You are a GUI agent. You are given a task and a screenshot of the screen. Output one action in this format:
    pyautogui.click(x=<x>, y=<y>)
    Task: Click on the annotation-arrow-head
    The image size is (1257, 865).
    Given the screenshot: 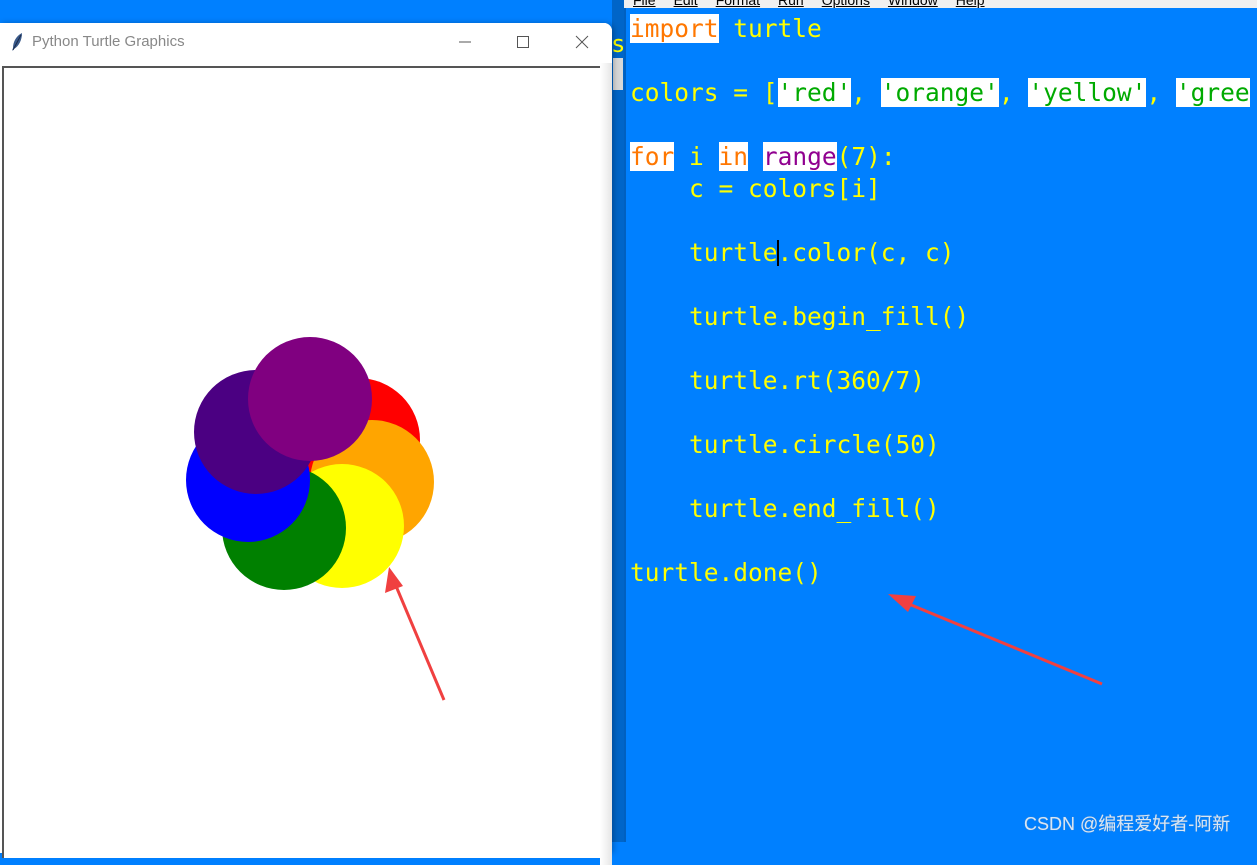 What is the action you would take?
    pyautogui.click(x=394, y=580)
    